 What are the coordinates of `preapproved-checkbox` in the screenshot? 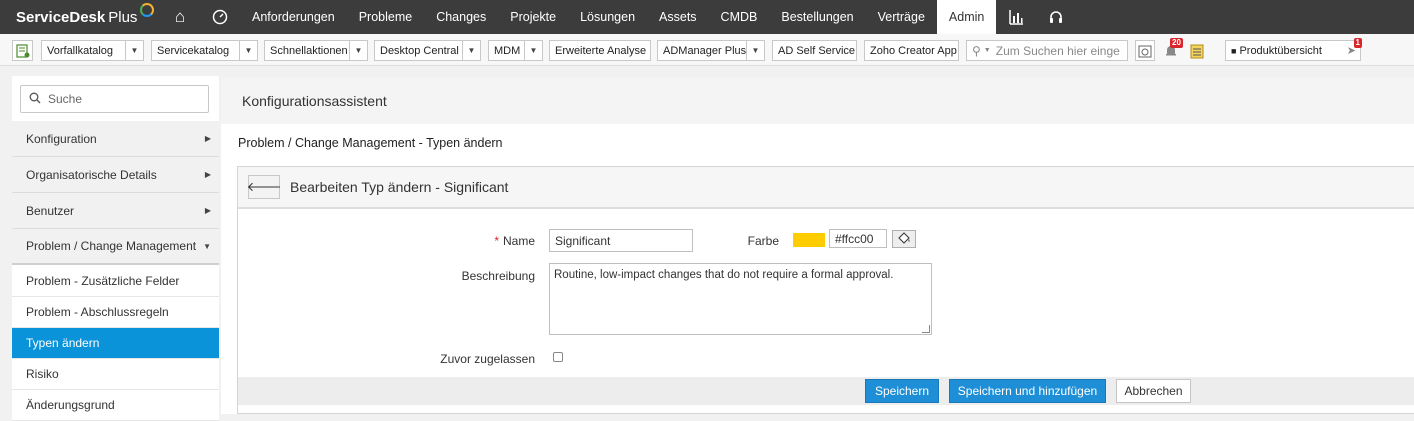 It's located at (558, 357).